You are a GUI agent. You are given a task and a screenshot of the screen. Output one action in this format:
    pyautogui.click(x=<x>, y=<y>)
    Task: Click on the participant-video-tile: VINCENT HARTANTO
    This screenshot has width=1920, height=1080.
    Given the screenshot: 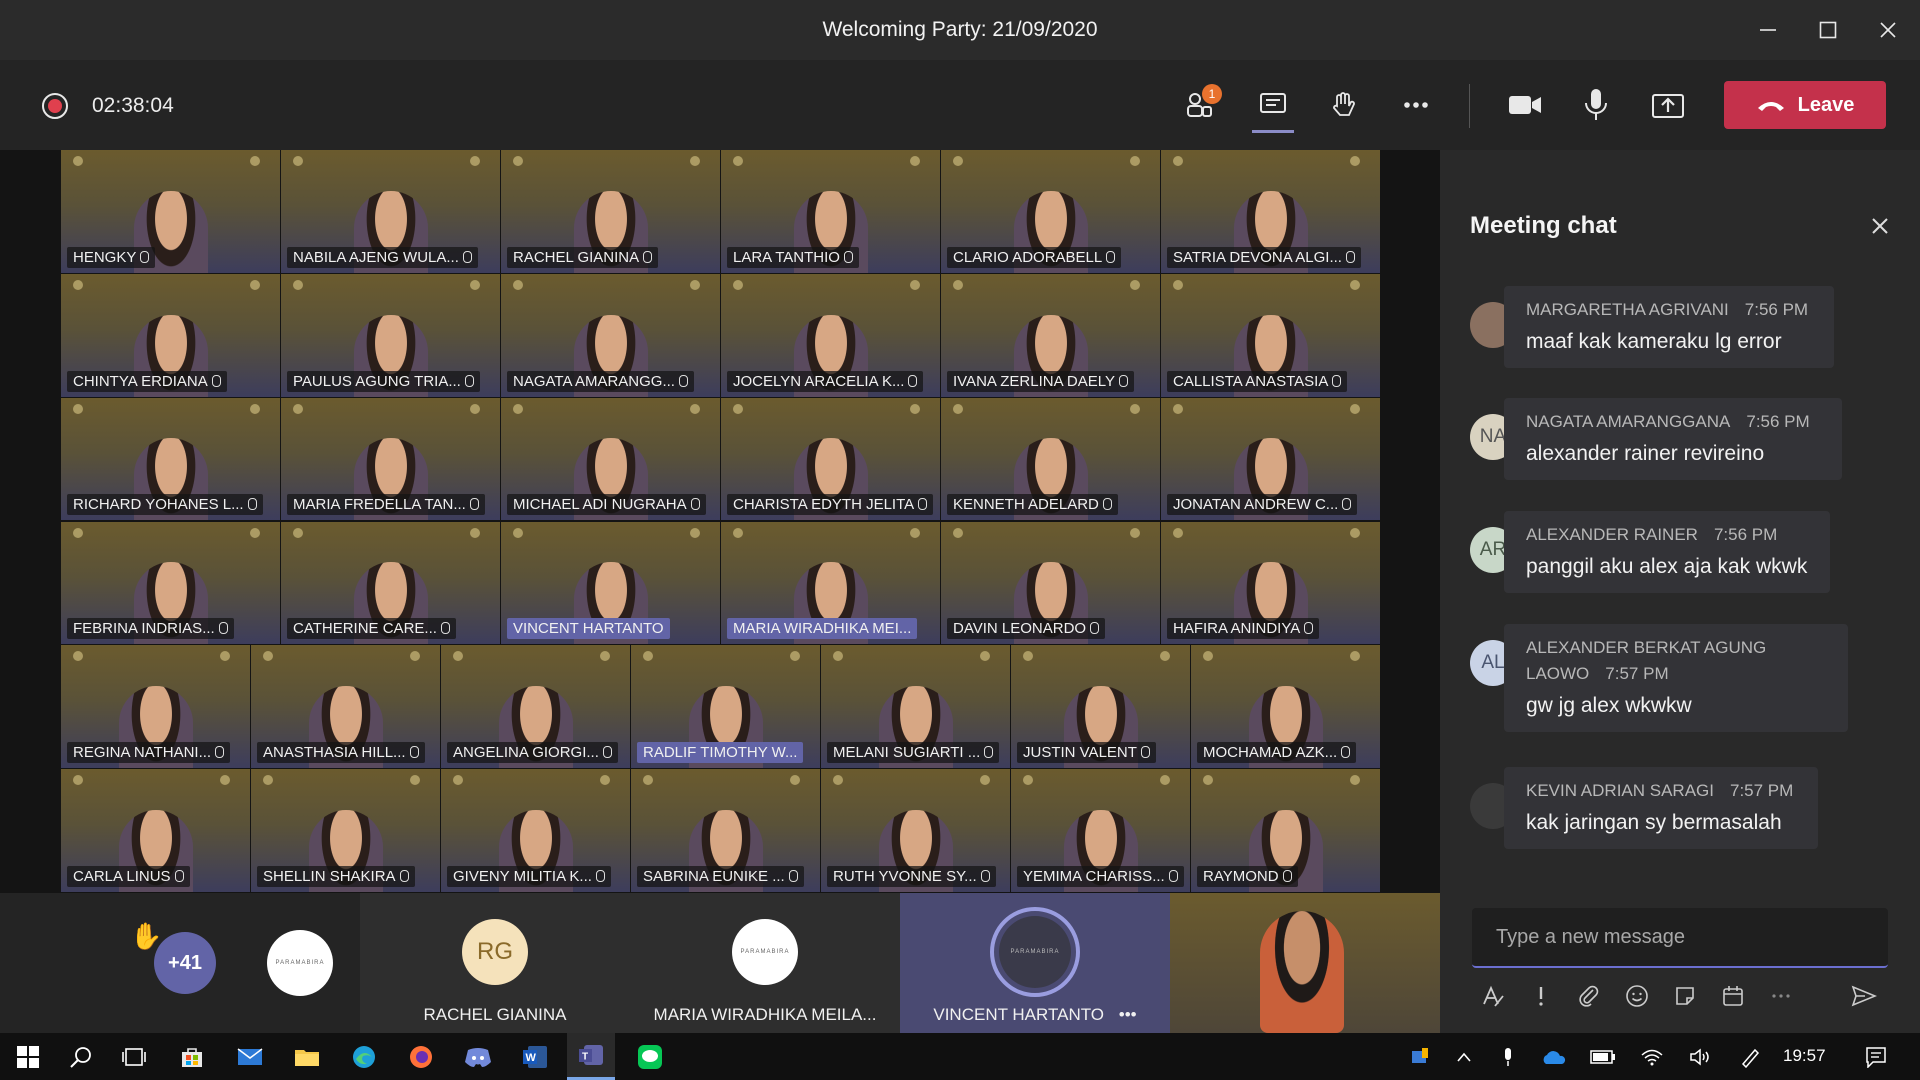 What is the action you would take?
    pyautogui.click(x=610, y=583)
    